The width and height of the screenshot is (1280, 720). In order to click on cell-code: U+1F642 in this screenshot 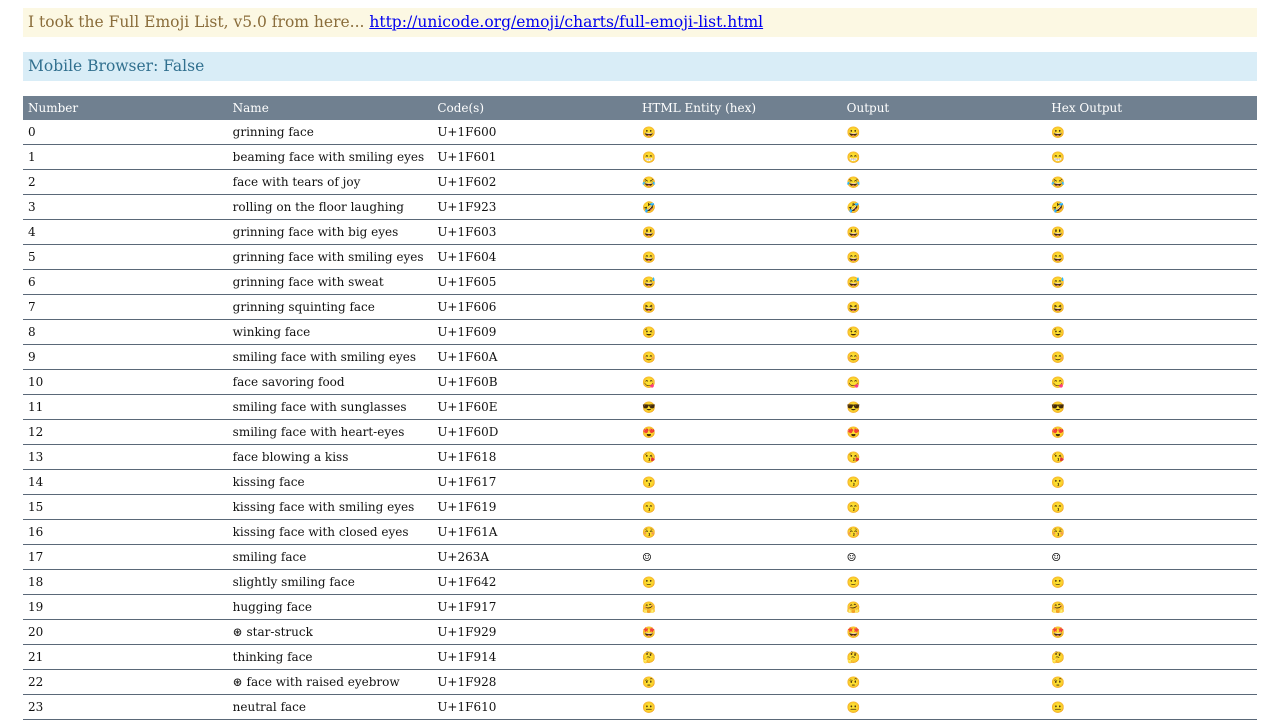, I will do `click(534, 582)`.